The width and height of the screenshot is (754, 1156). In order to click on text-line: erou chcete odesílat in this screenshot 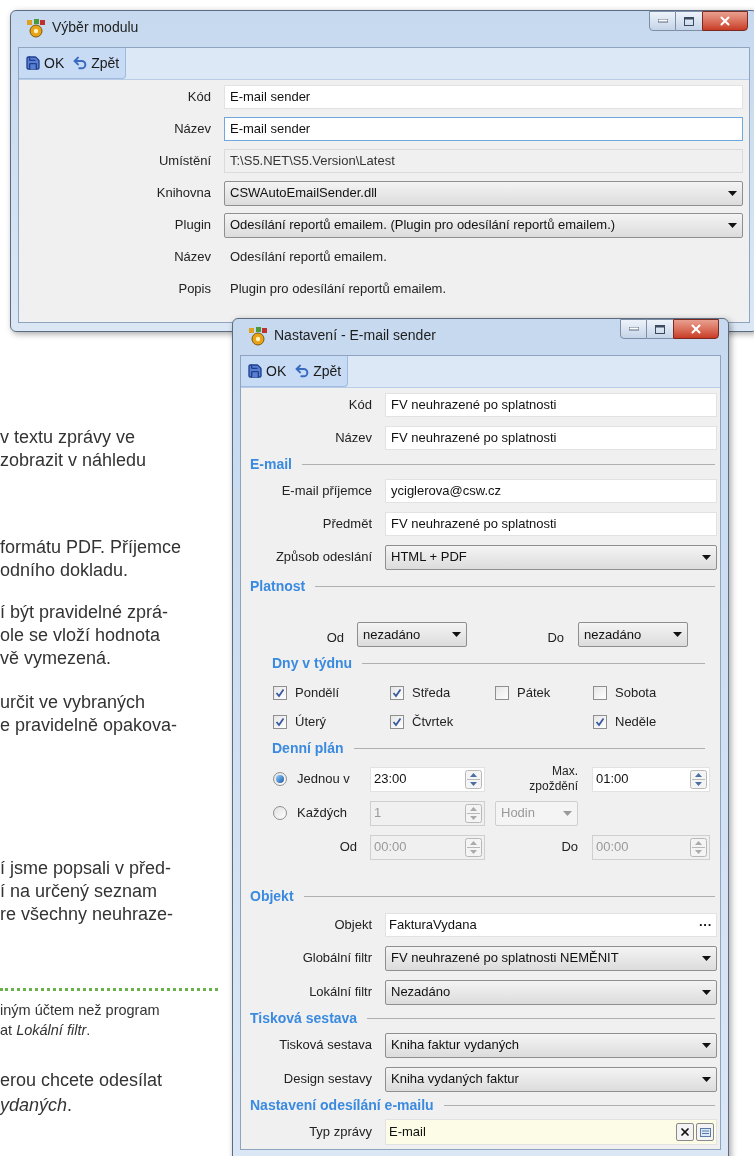, I will do `click(82, 1080)`.